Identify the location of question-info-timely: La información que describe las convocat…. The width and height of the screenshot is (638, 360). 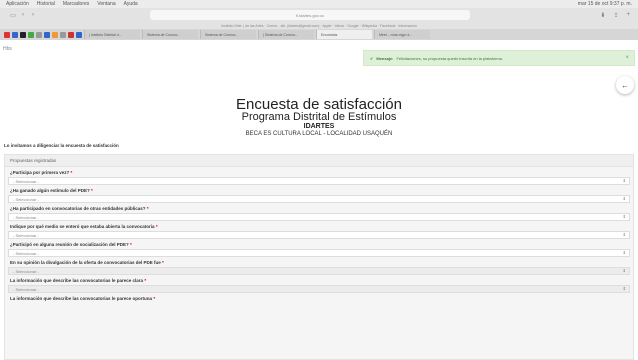
(319, 298).